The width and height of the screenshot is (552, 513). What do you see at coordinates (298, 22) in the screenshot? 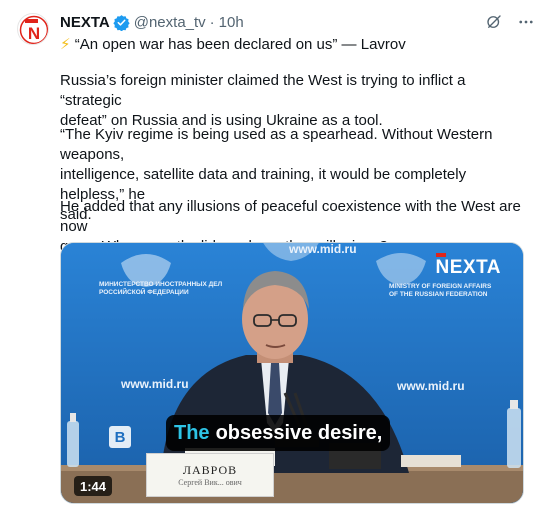
I see `tweet-header: NEXTA @nexta_tv · 10h` at bounding box center [298, 22].